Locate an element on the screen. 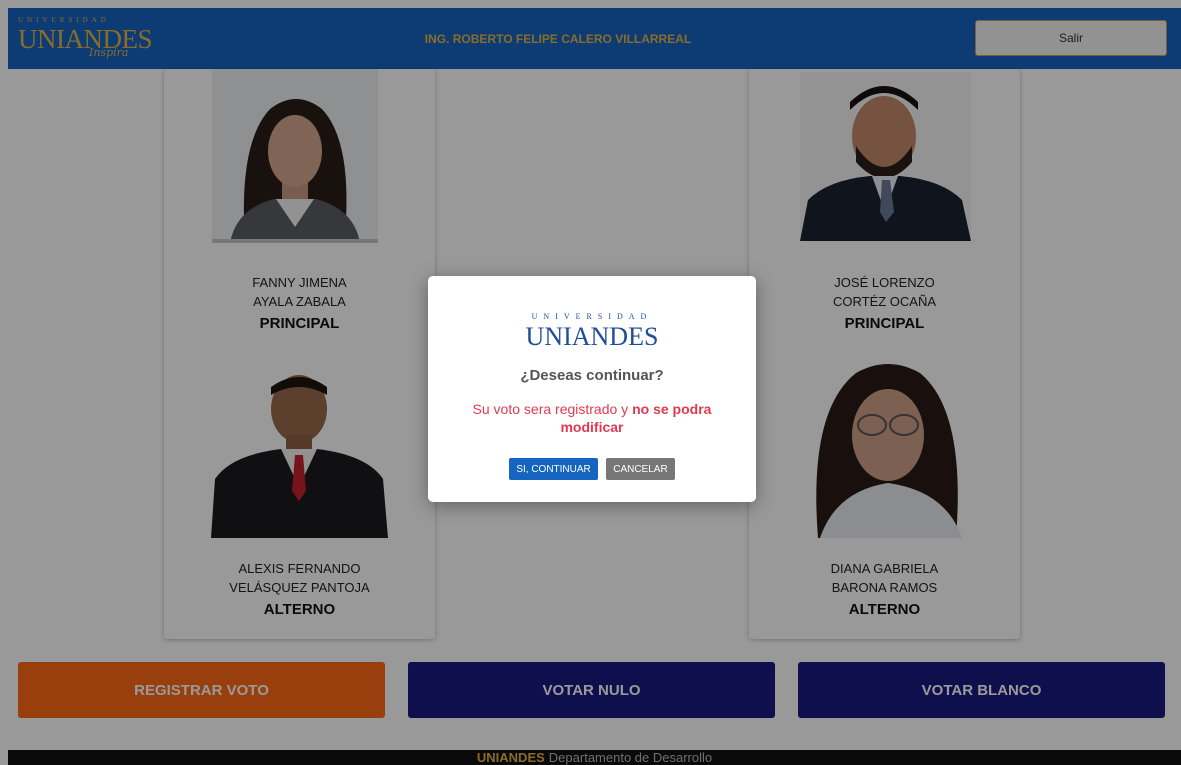 The height and width of the screenshot is (765, 1181). confirm-continue-button: SI, CONTINUAR is located at coordinates (553, 469).